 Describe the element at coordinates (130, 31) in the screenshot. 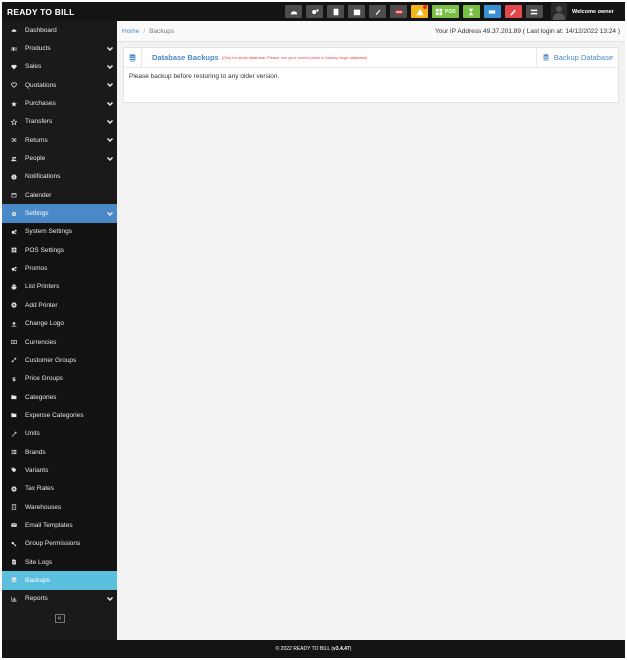

I see `breadcrumb-home-link: Home` at that location.